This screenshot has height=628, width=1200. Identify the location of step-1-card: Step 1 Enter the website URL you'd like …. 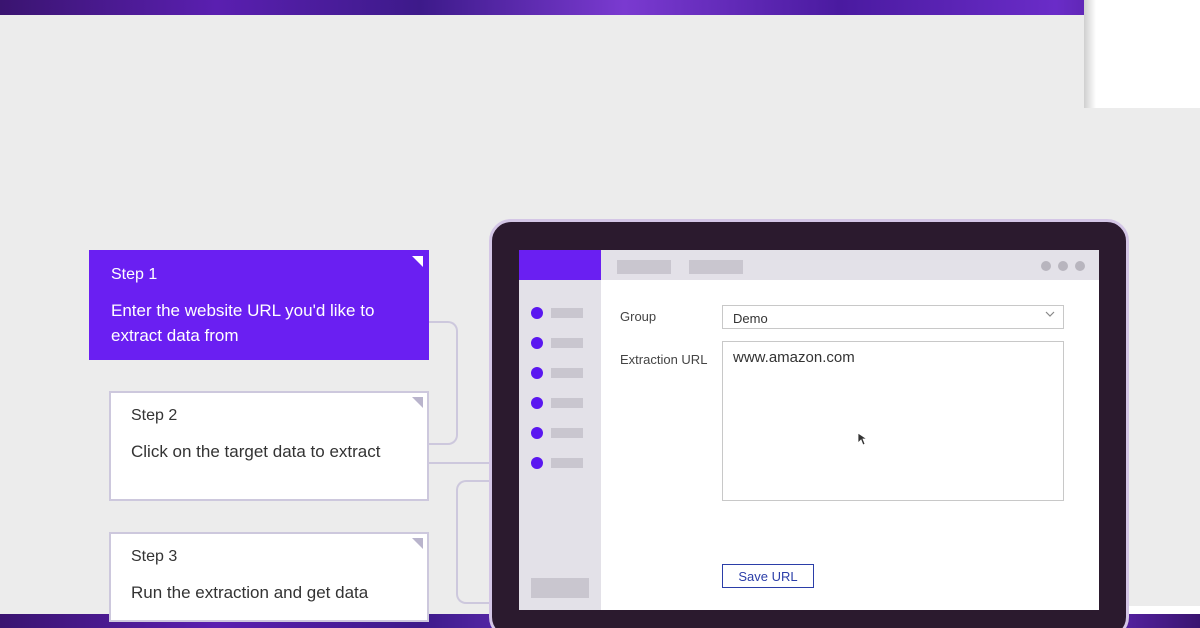
(259, 305).